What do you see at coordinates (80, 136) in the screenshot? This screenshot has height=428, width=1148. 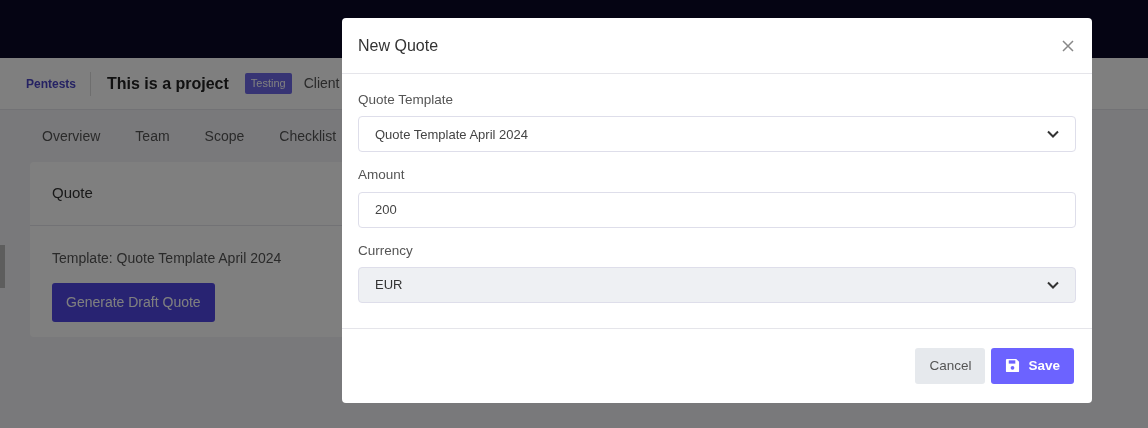 I see `tab: Overview` at bounding box center [80, 136].